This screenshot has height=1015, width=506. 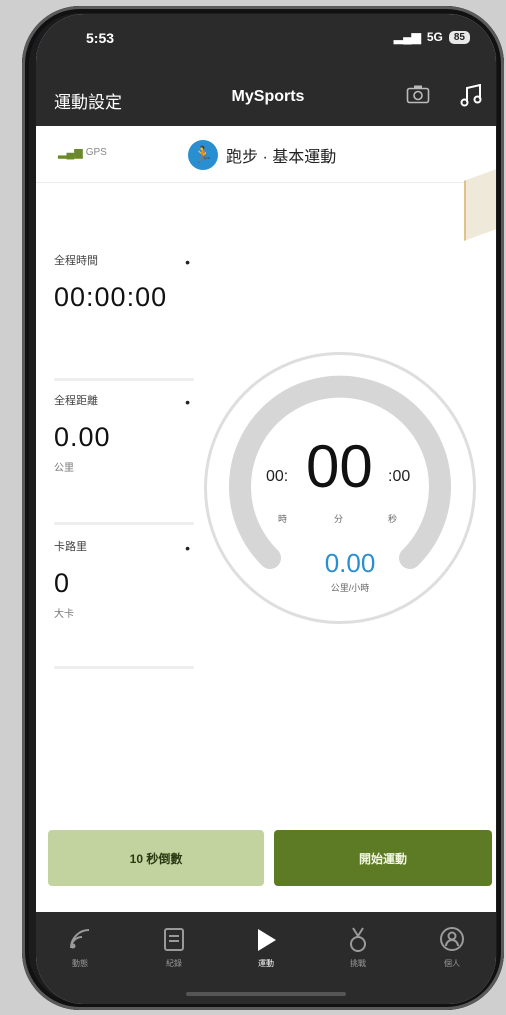 What do you see at coordinates (393, 519) in the screenshot?
I see `unit-seconds: 秒` at bounding box center [393, 519].